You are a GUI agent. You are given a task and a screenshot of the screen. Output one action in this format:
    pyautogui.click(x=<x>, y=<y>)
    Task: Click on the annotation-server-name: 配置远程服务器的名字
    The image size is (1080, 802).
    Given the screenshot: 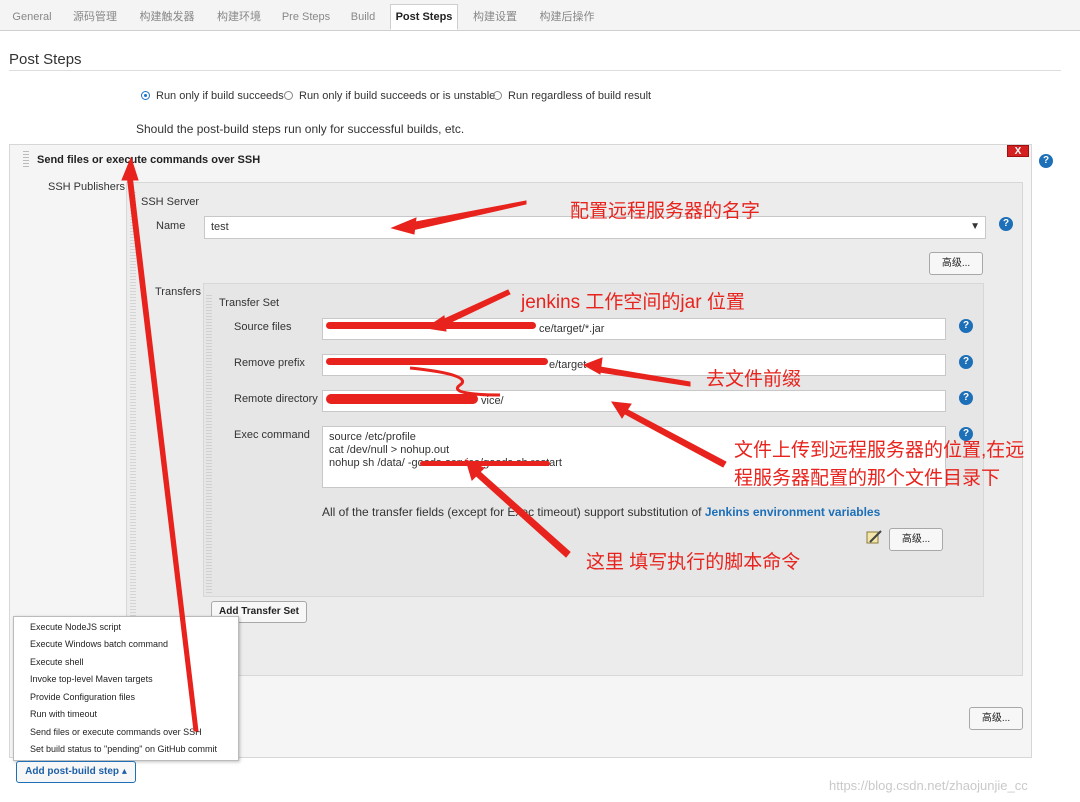 What is the action you would take?
    pyautogui.click(x=665, y=211)
    